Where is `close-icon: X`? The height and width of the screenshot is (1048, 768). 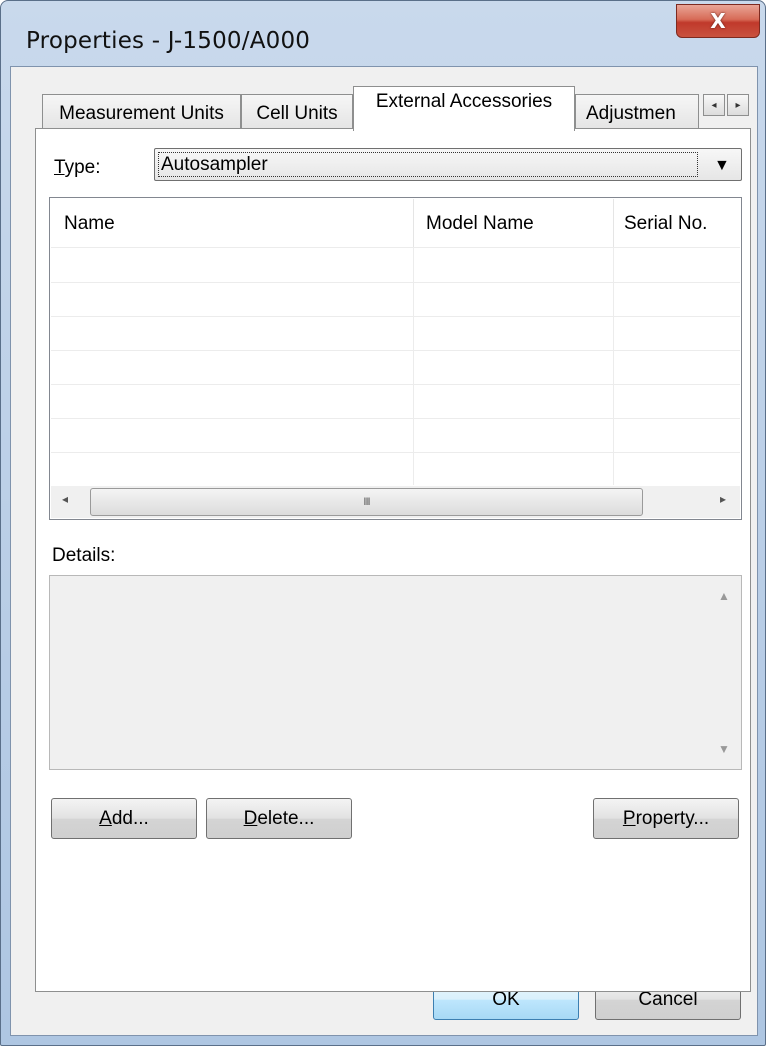
close-icon: X is located at coordinates (718, 21).